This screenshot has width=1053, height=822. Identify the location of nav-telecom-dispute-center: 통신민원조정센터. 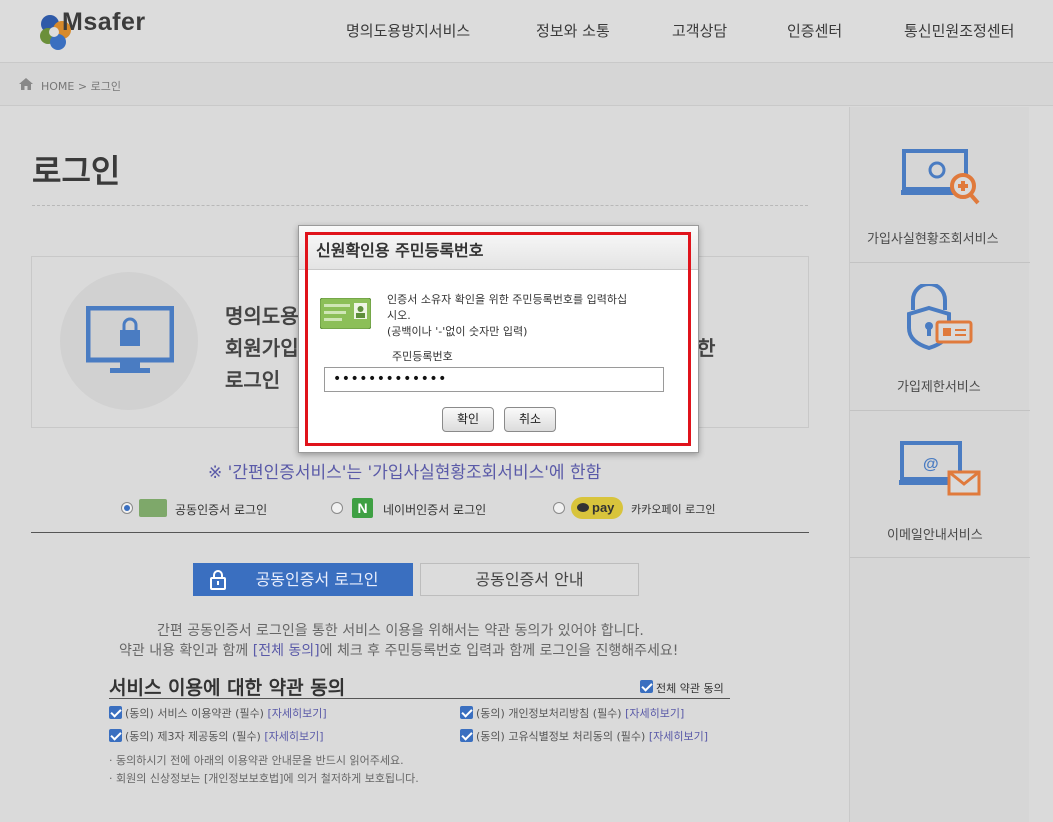
(959, 30).